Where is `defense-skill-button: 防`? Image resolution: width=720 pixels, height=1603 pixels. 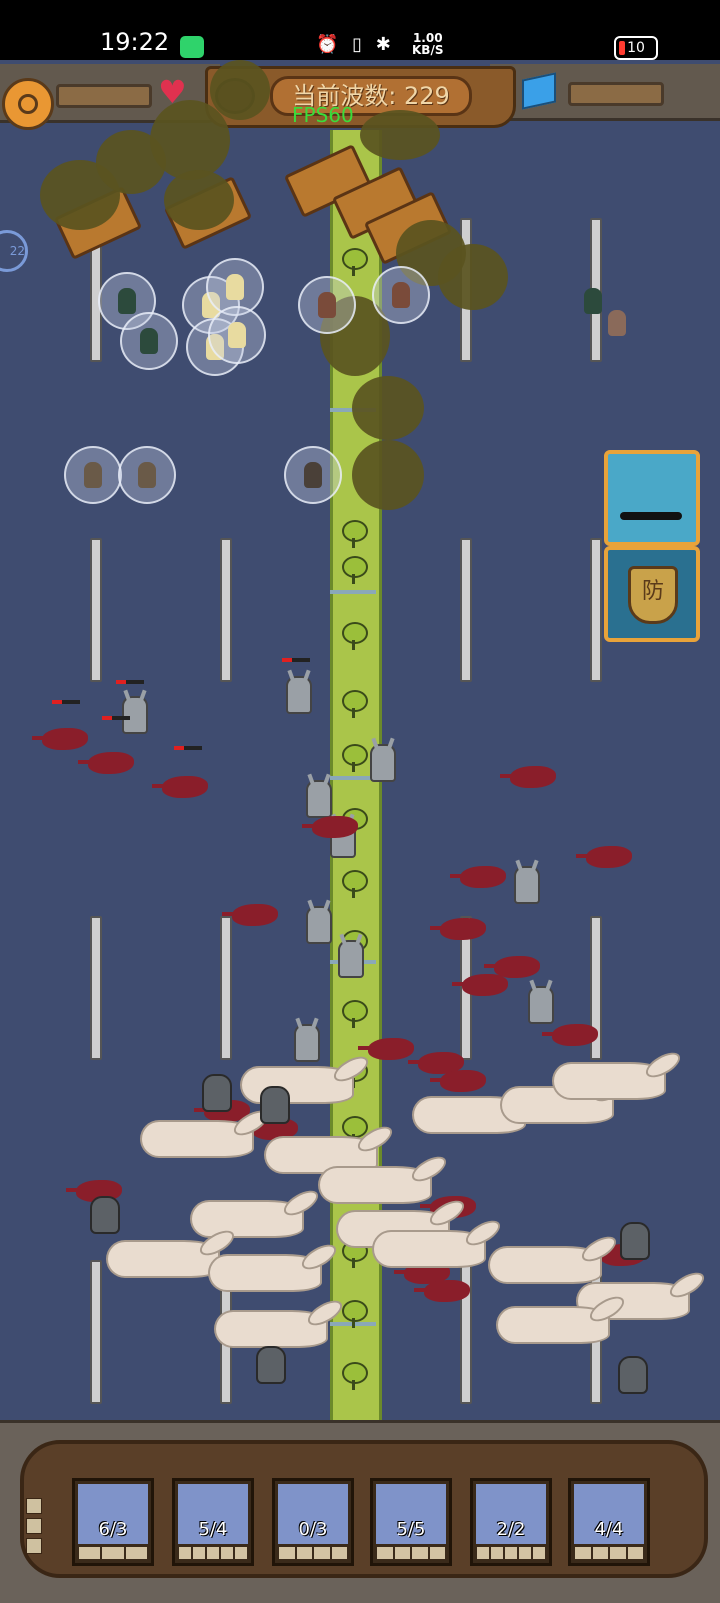 defense-skill-button: 防 is located at coordinates (652, 594).